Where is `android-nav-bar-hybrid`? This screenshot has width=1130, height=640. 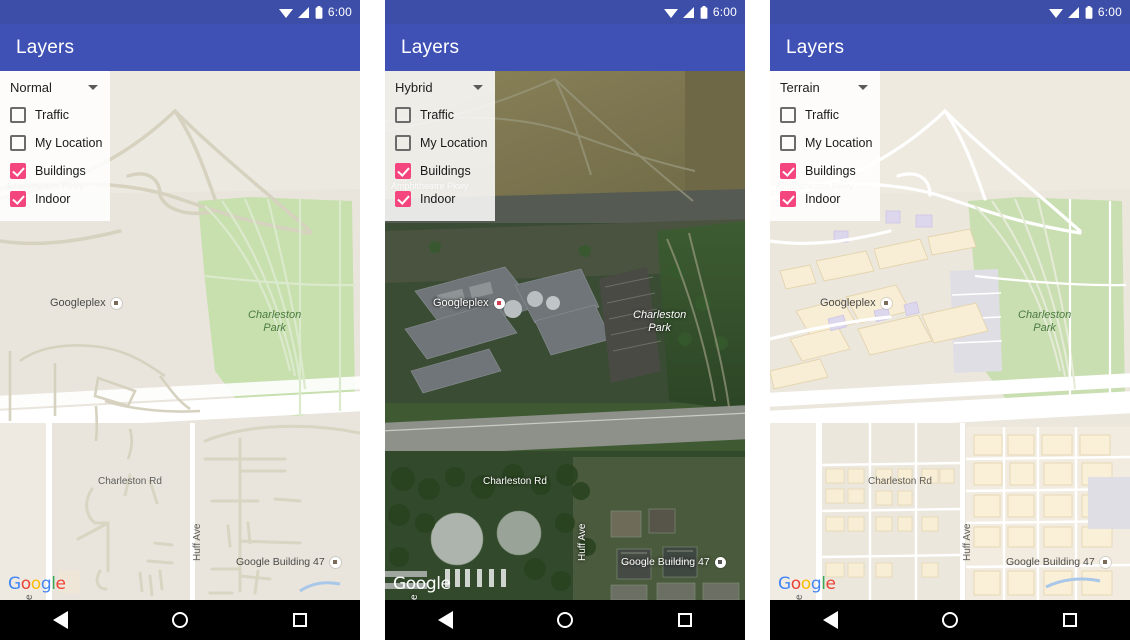 android-nav-bar-hybrid is located at coordinates (565, 620).